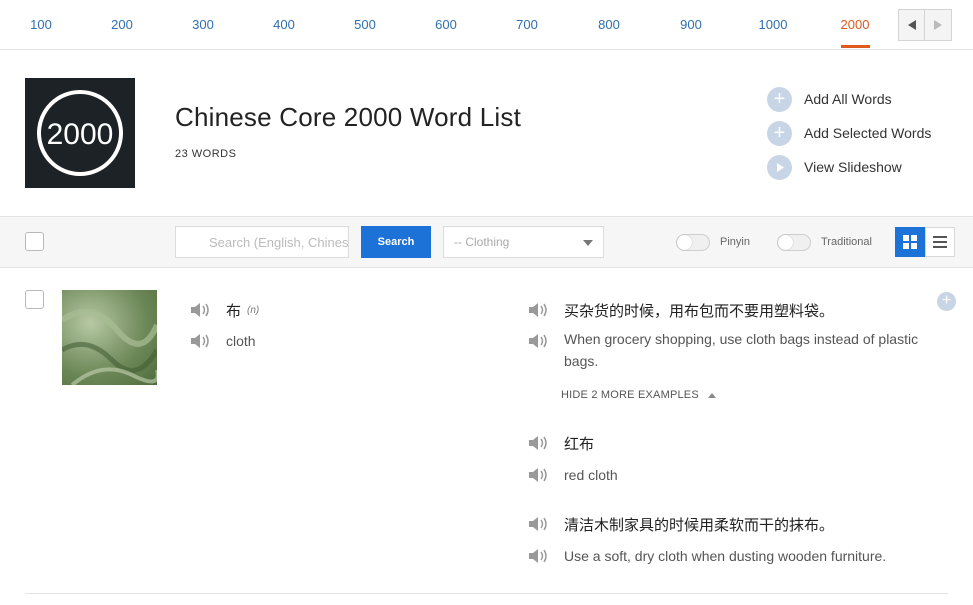  Describe the element at coordinates (794, 242) in the screenshot. I see `traditional-toggle` at that location.